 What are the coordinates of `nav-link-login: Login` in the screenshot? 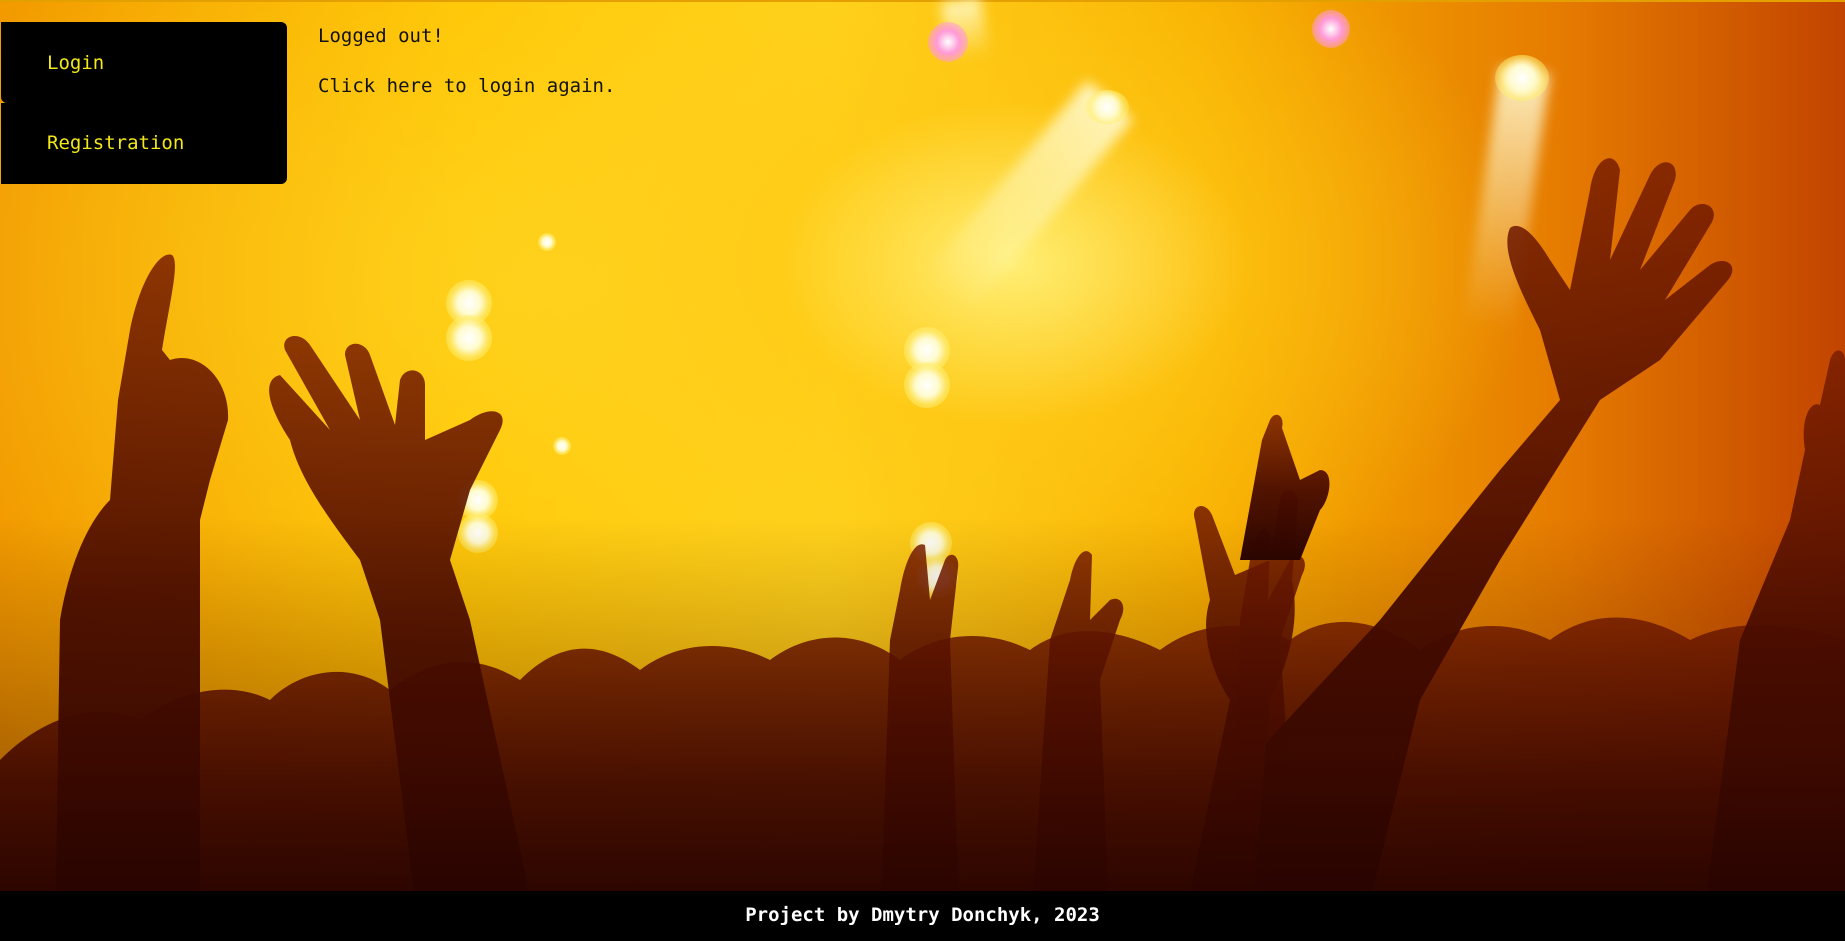 It's located at (144, 62).